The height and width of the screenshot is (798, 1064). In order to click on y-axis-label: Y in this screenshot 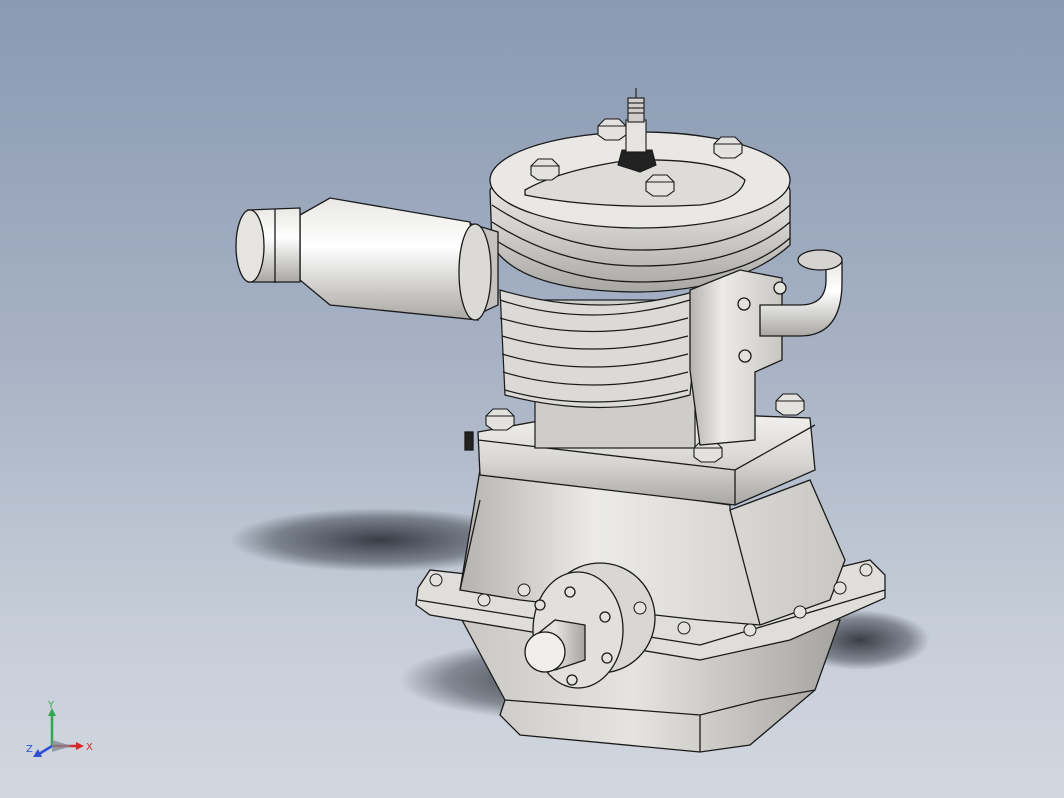, I will do `click(51, 705)`.